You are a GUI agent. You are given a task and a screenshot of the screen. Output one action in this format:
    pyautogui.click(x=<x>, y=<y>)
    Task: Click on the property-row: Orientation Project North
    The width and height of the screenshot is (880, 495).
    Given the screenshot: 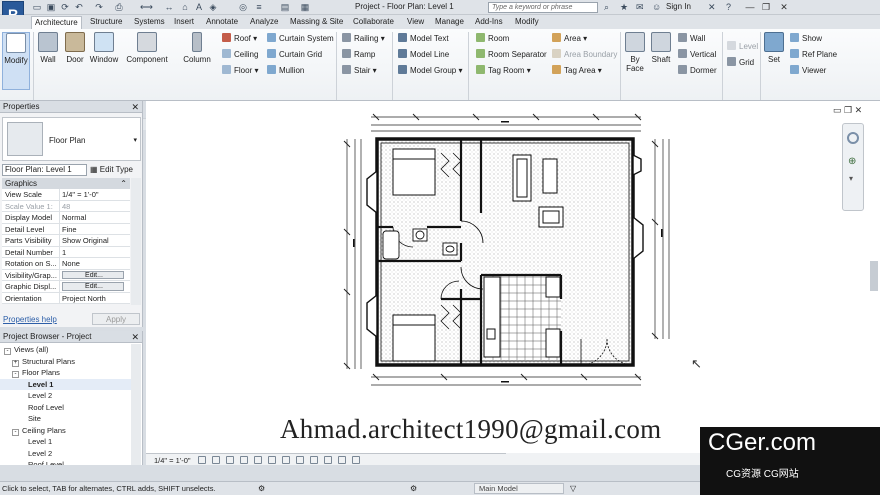 What is the action you would take?
    pyautogui.click(x=66, y=298)
    